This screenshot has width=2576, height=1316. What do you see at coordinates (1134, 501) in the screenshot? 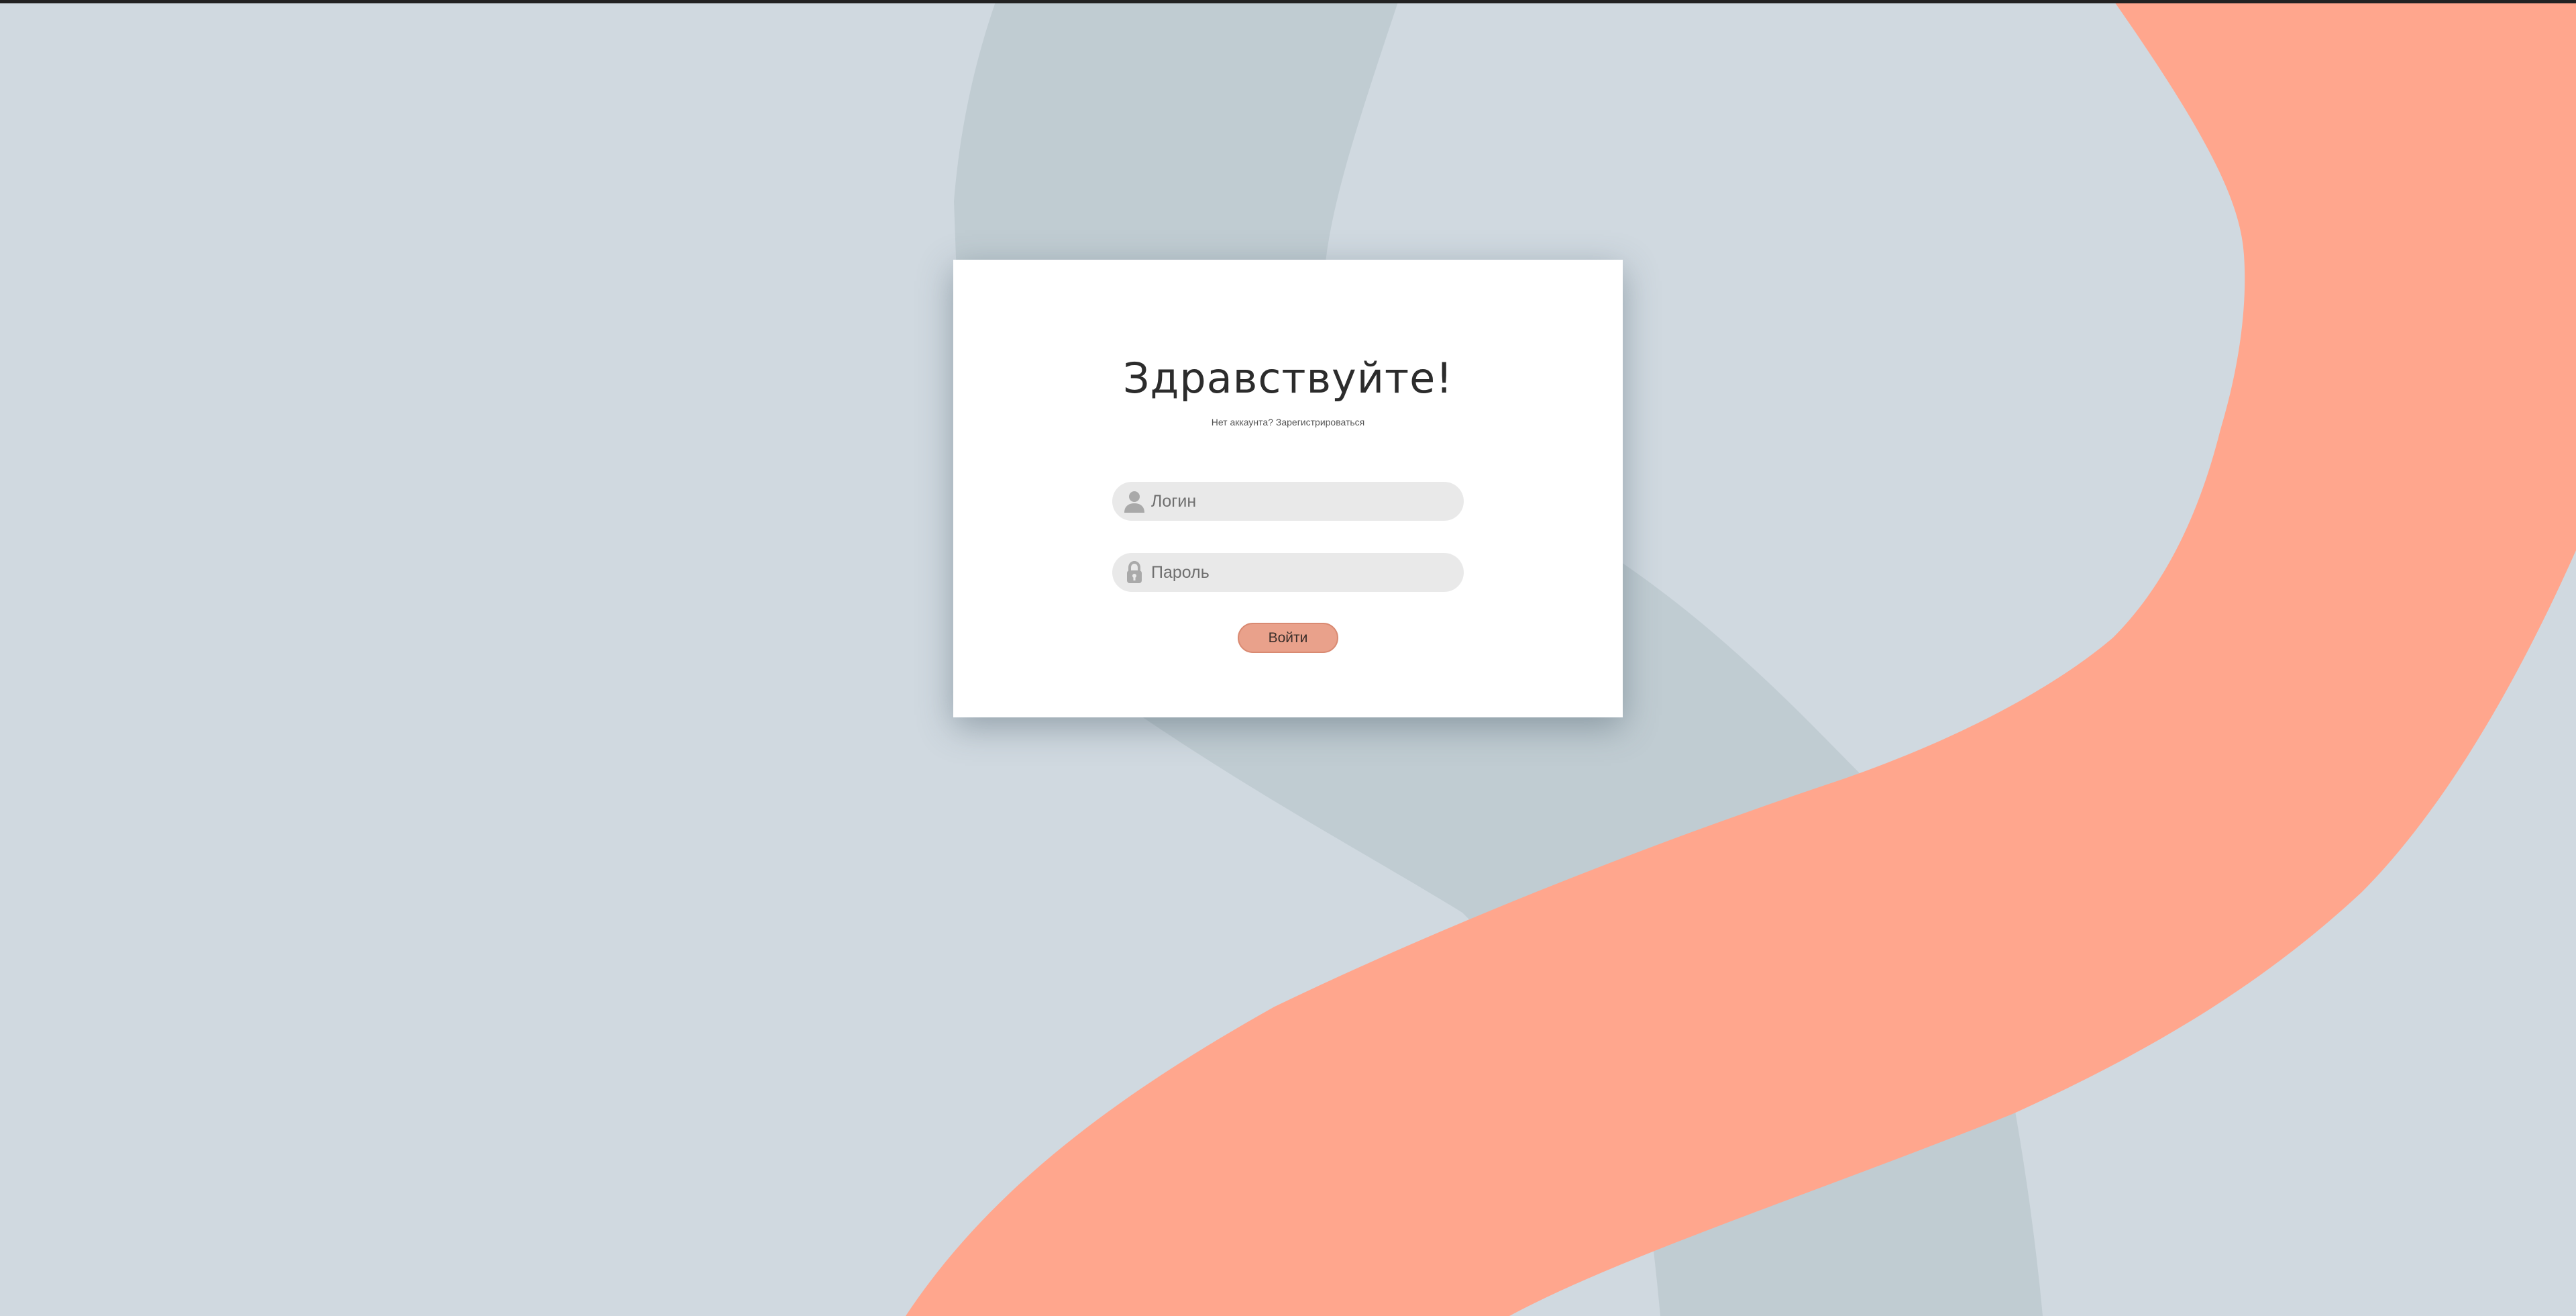
I see `user-icon` at bounding box center [1134, 501].